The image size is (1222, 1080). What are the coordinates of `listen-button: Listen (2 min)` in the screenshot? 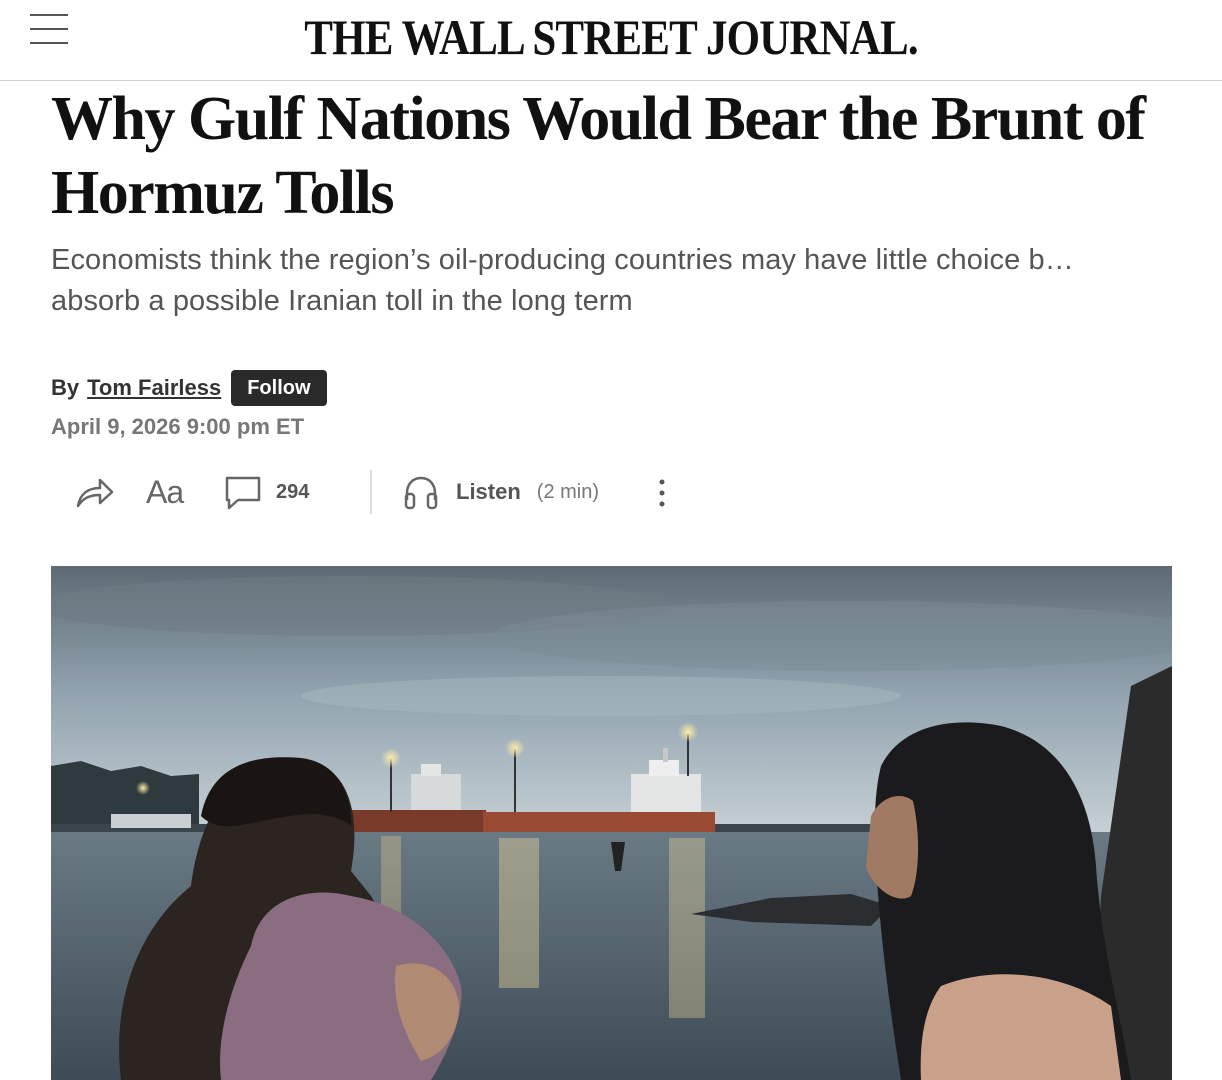 It's located at (500, 492).